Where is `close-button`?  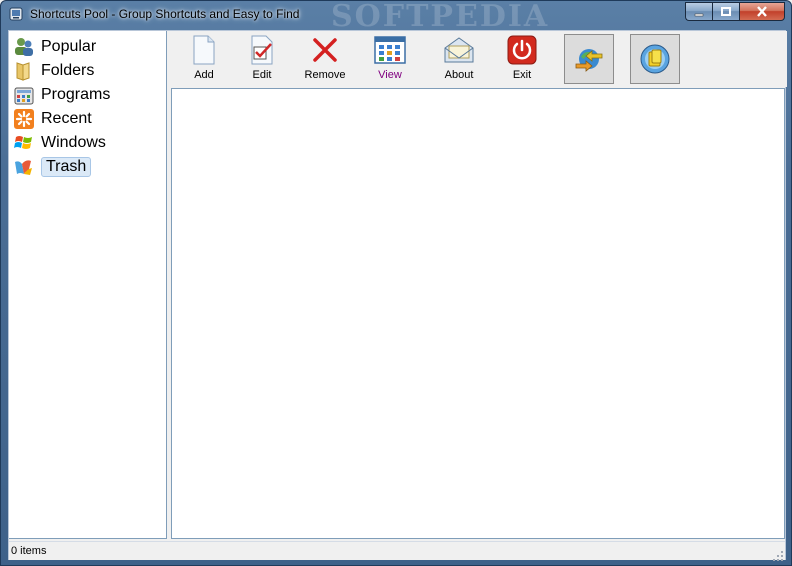 close-button is located at coordinates (762, 11).